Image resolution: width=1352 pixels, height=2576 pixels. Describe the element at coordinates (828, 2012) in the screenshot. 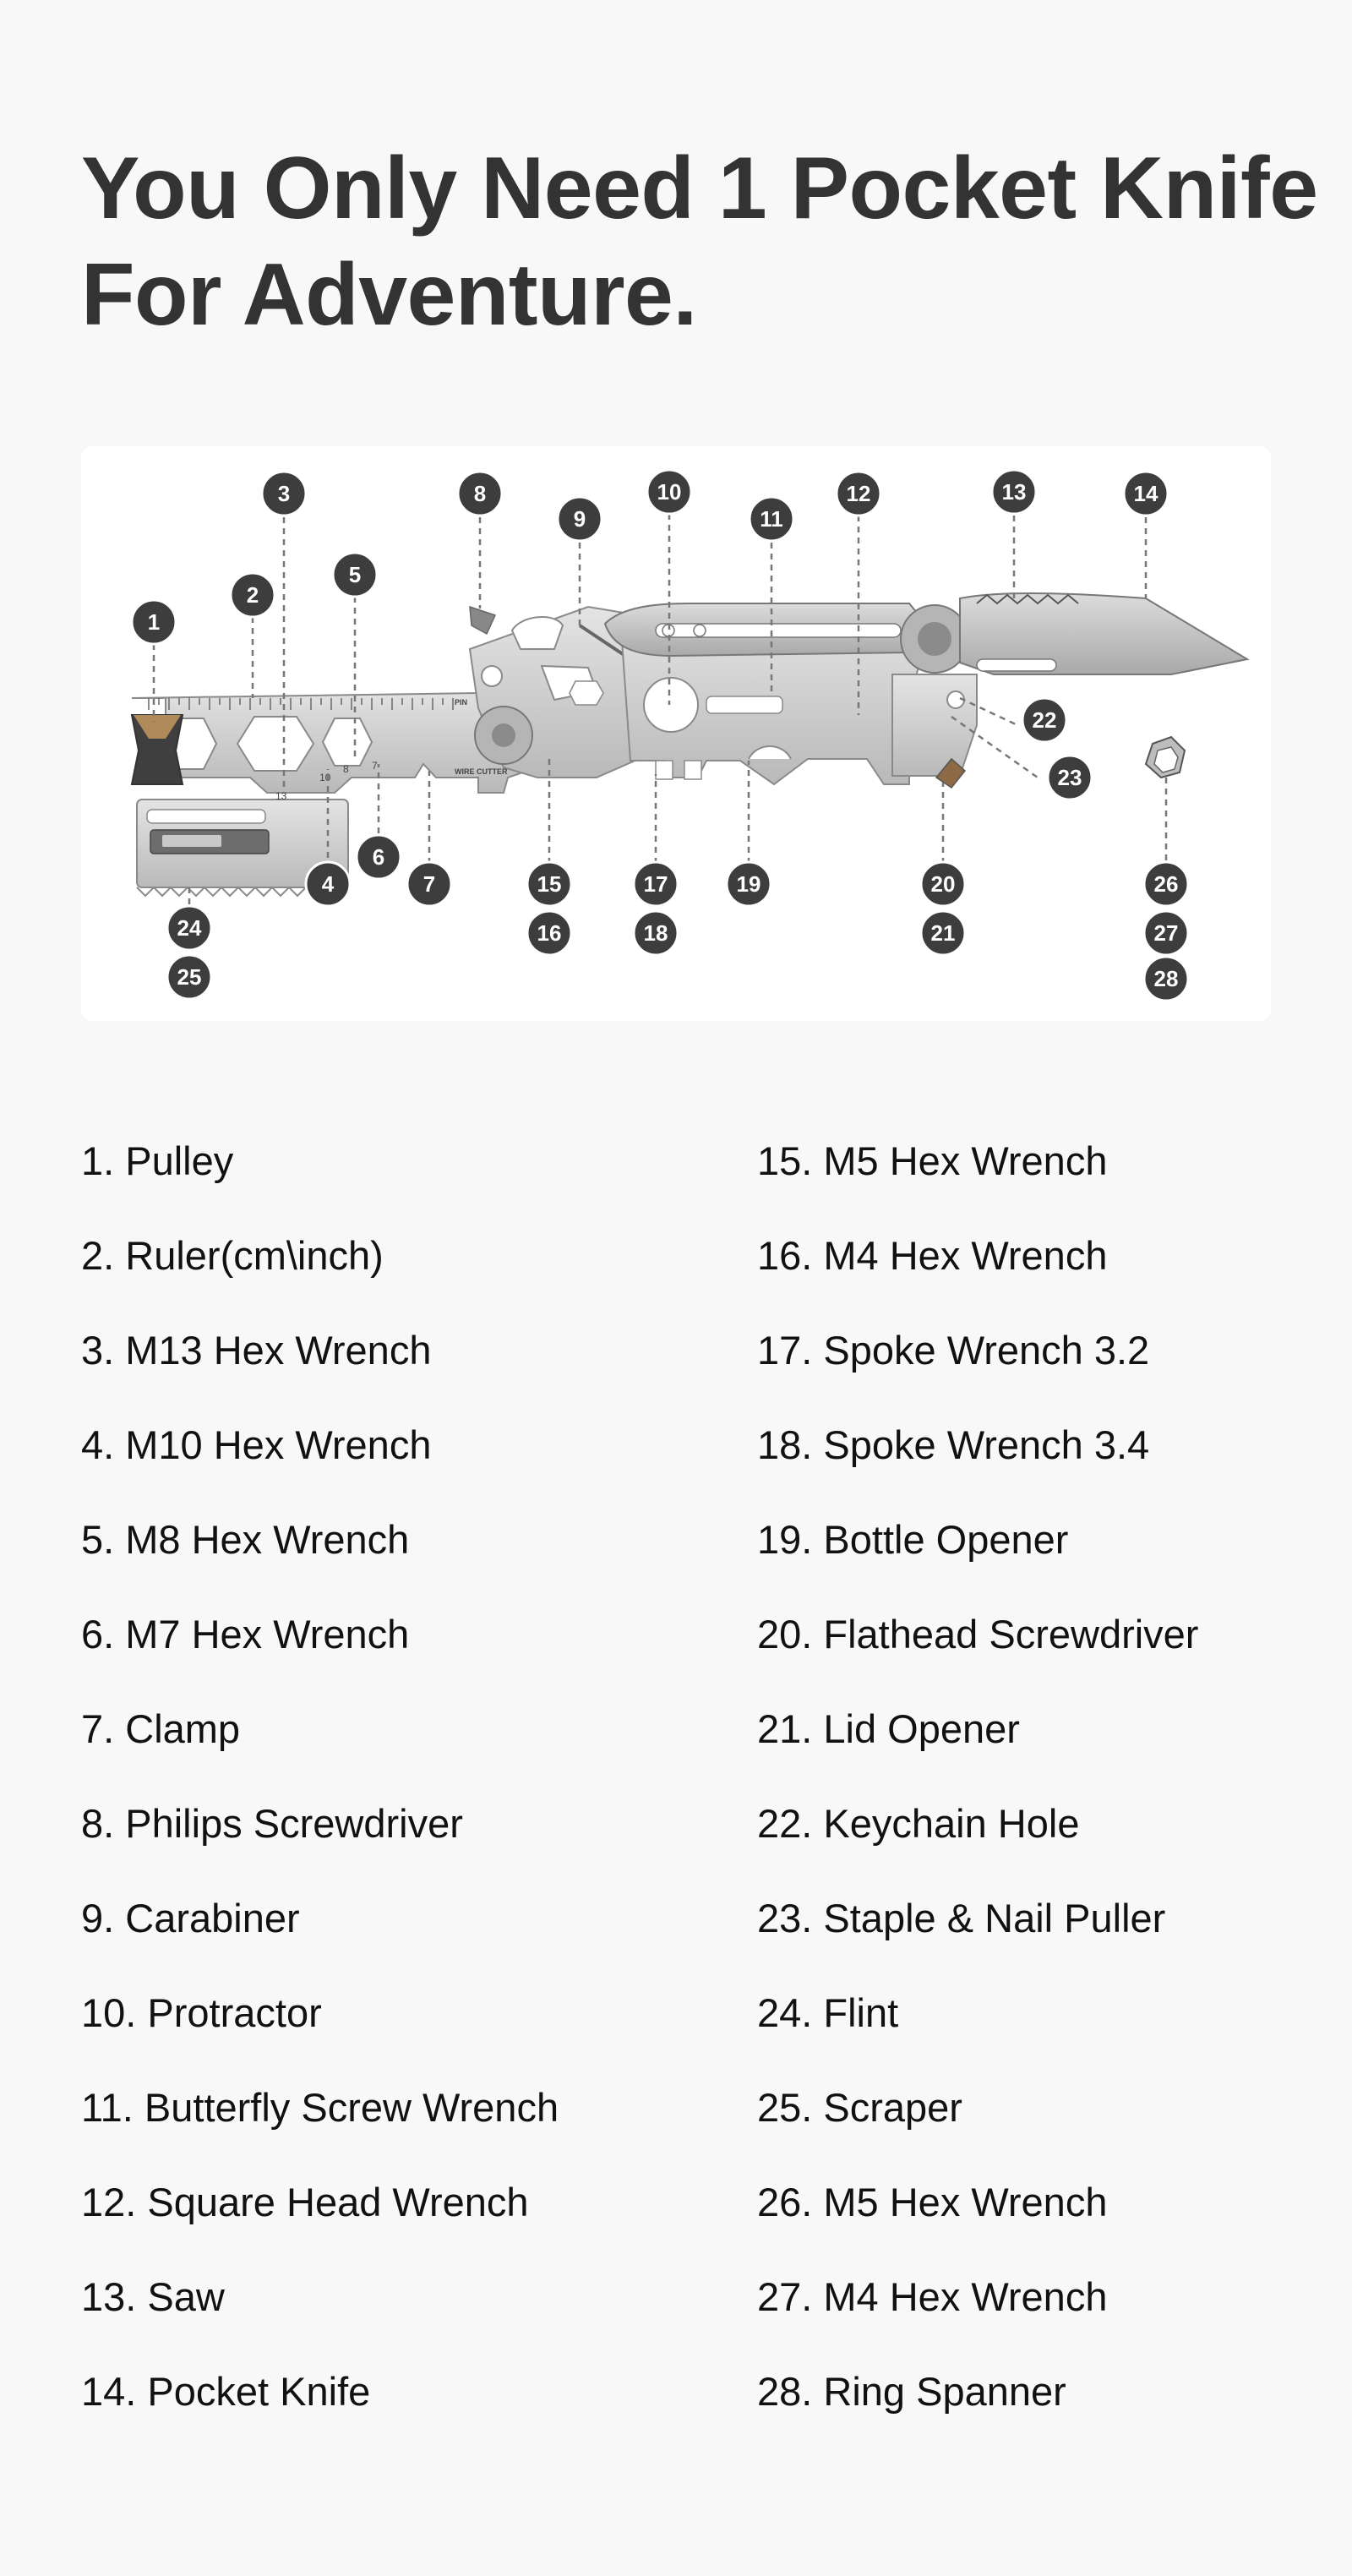

I see `feature-item: 24. Flint` at that location.